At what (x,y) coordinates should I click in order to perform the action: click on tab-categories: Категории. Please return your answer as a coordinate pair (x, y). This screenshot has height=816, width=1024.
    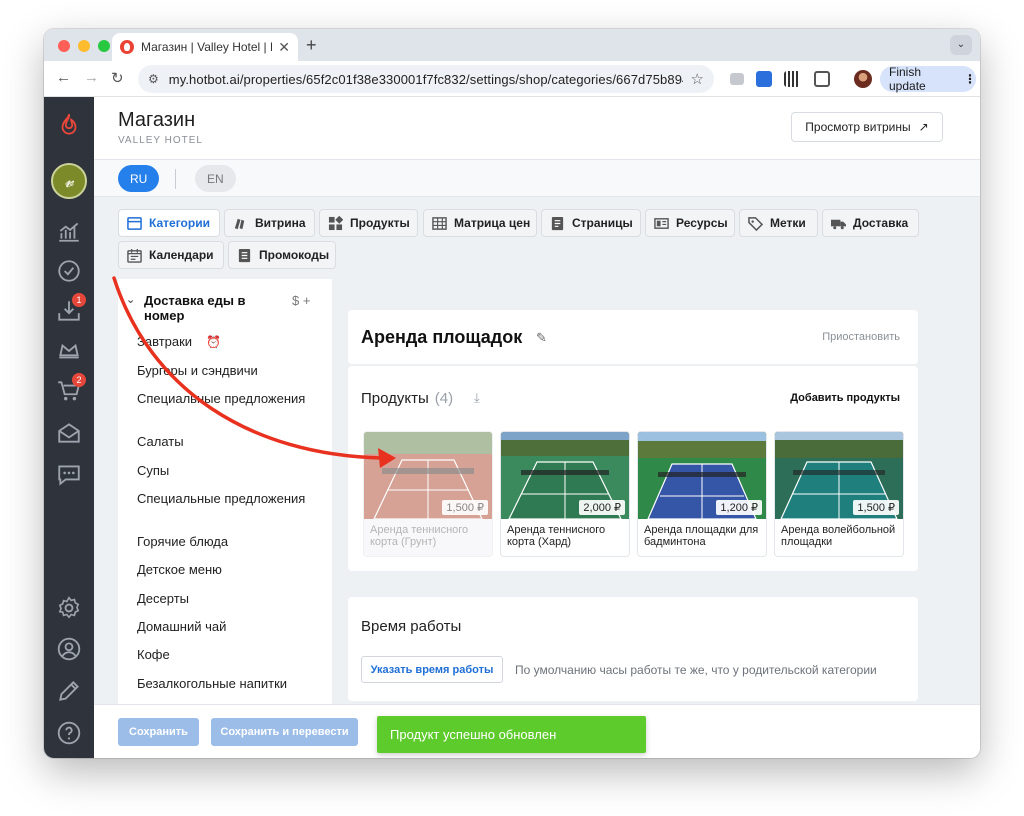
    Looking at the image, I should click on (169, 223).